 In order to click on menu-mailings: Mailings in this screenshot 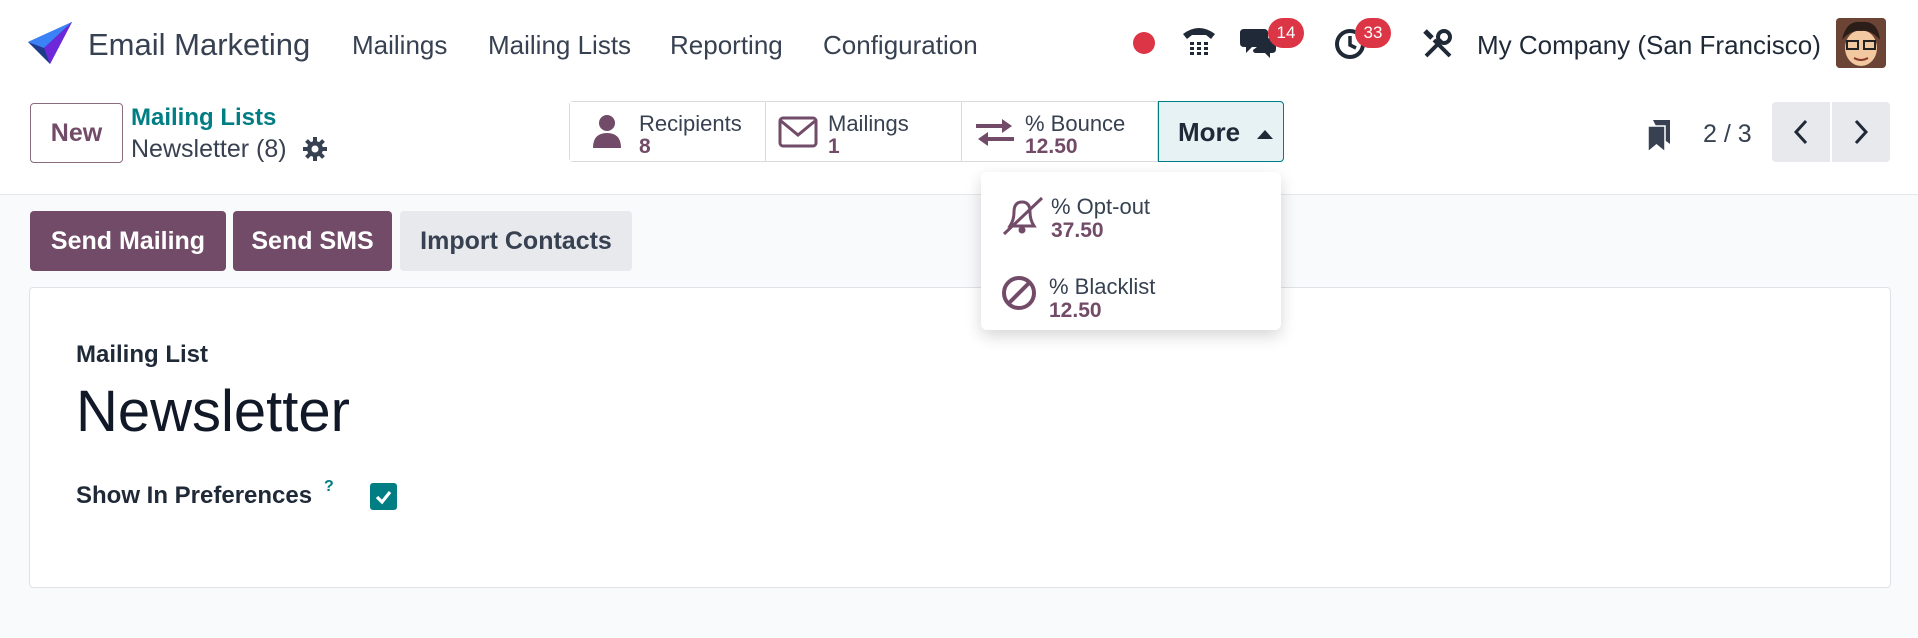, I will do `click(399, 45)`.